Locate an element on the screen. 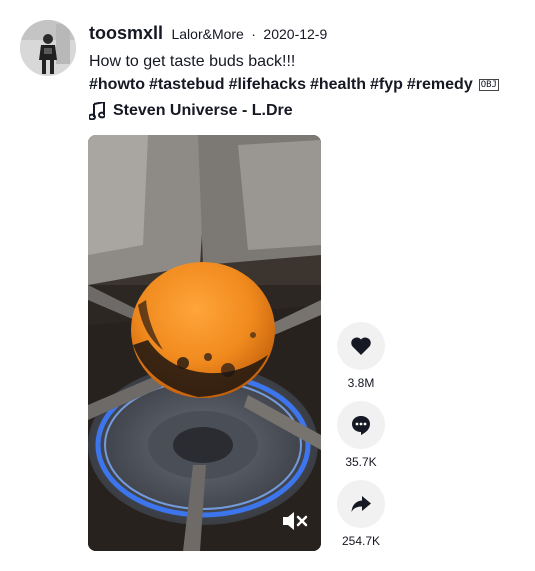 This screenshot has height=571, width=535. hashtag-link: #fyp is located at coordinates (386, 84).